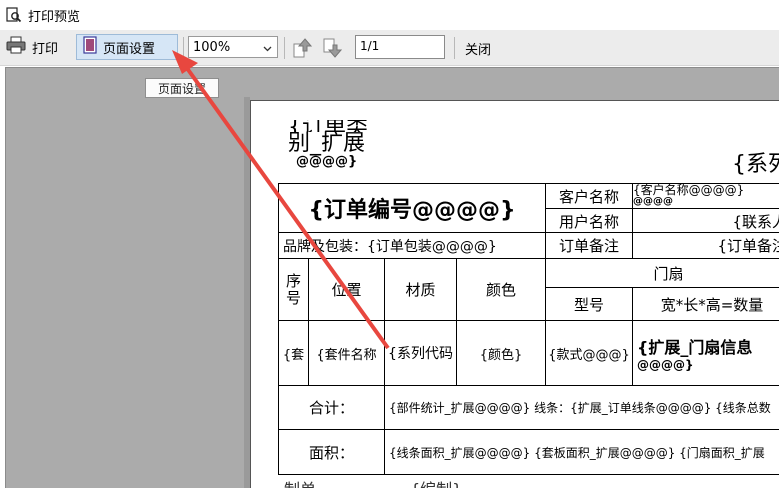 The width and height of the screenshot is (779, 488). Describe the element at coordinates (478, 48) in the screenshot. I see `close-button: 关闭` at that location.